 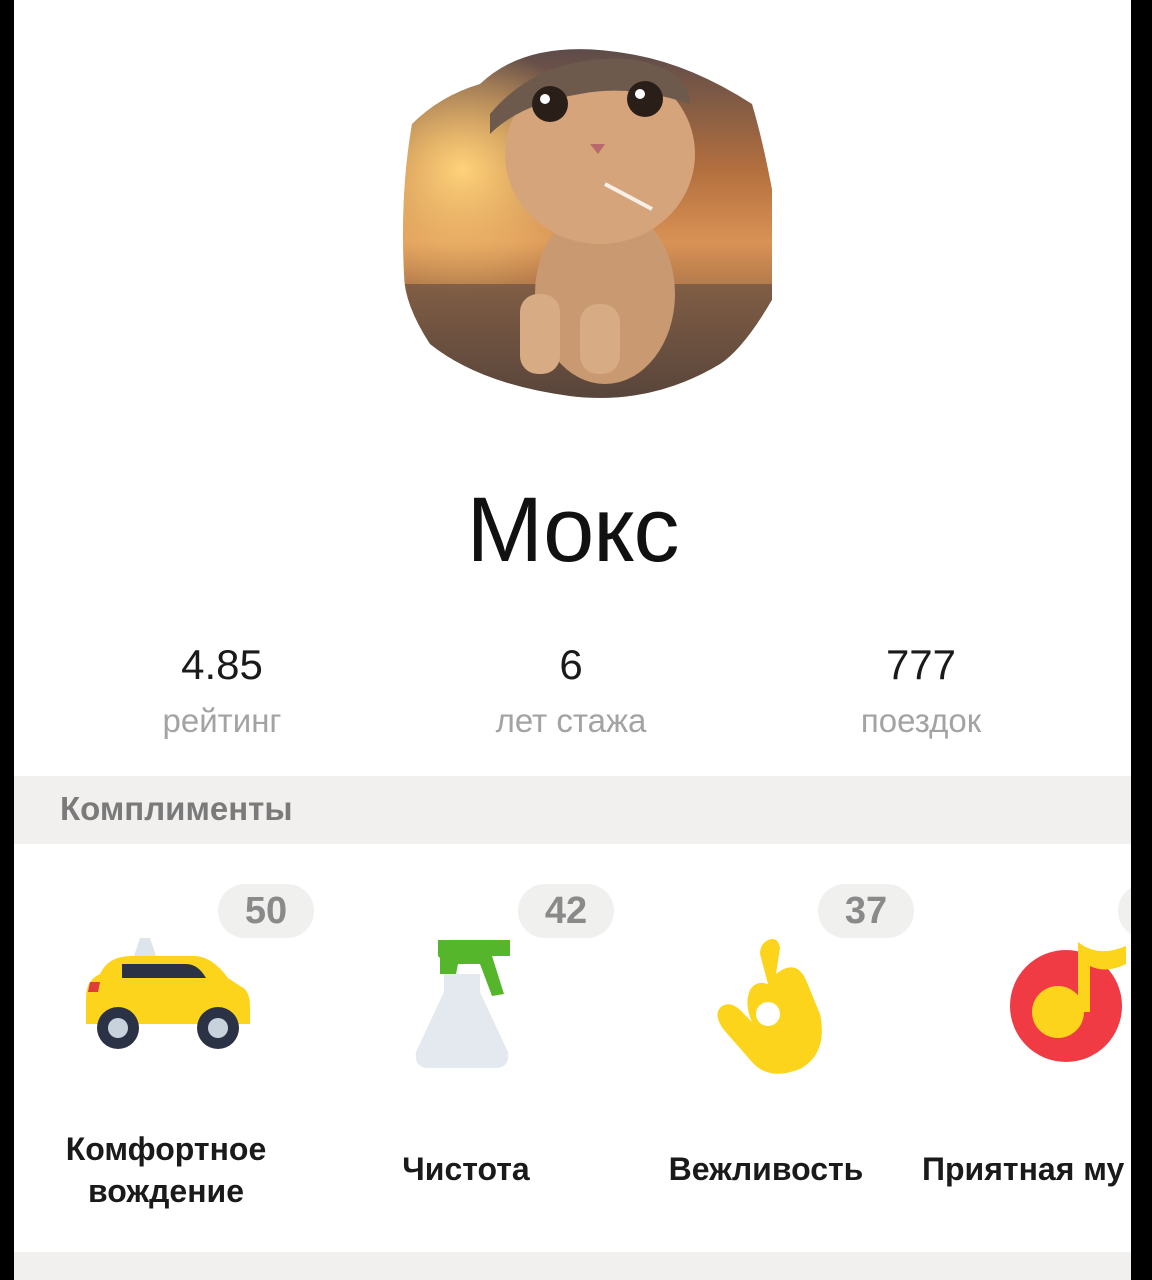 I want to click on music-note-icon, so click(x=1068, y=1002).